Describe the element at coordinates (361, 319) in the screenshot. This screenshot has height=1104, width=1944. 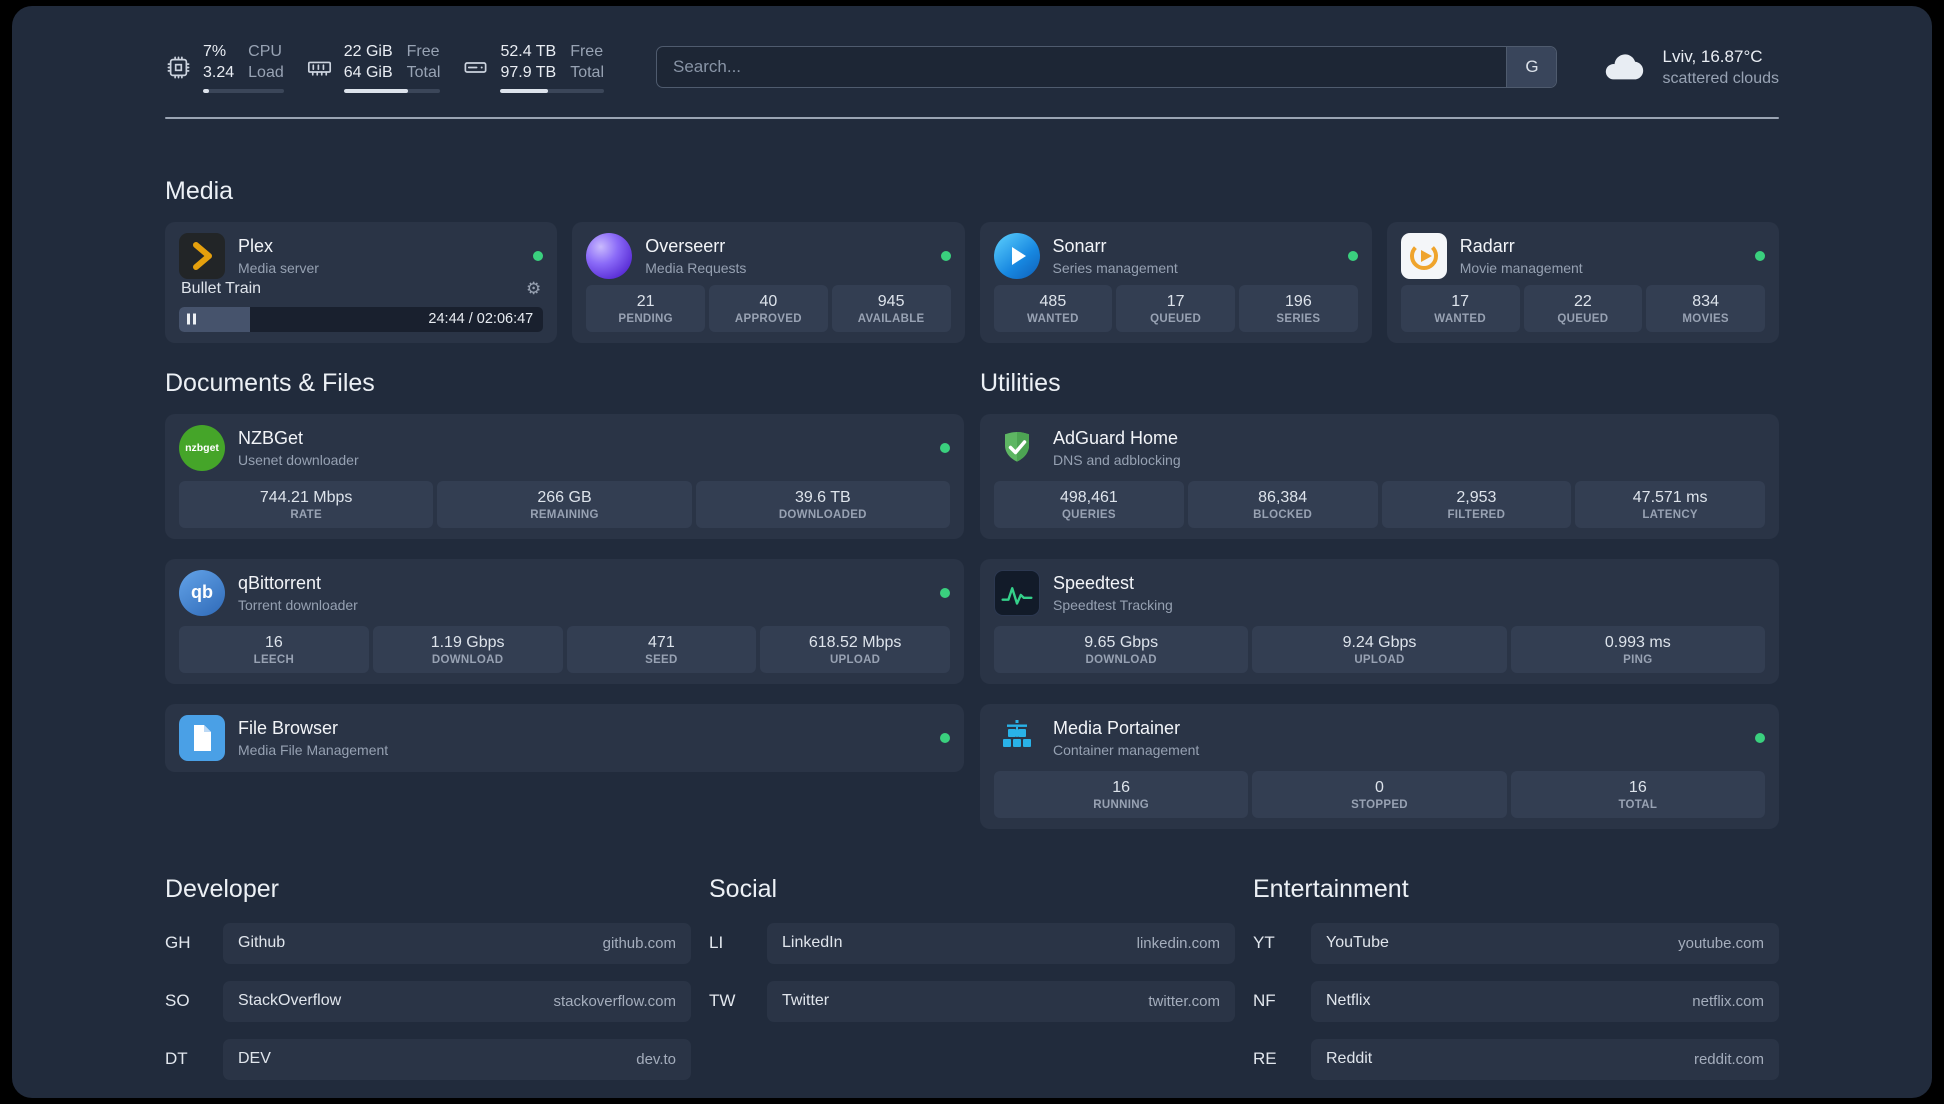
I see `media-progress-bar: 24:44 / 02:06:47` at that location.